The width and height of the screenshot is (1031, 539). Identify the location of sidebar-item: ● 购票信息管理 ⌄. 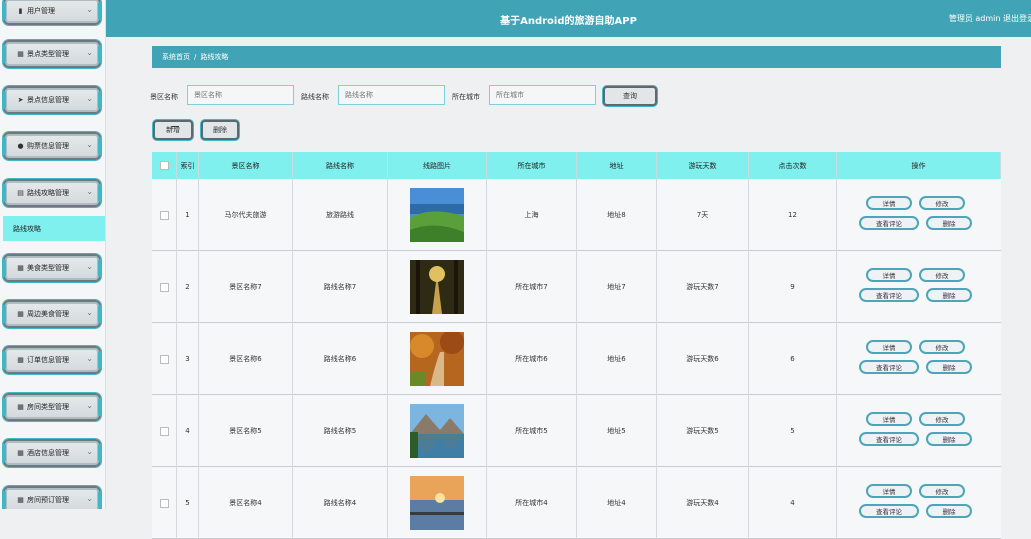
(52, 146).